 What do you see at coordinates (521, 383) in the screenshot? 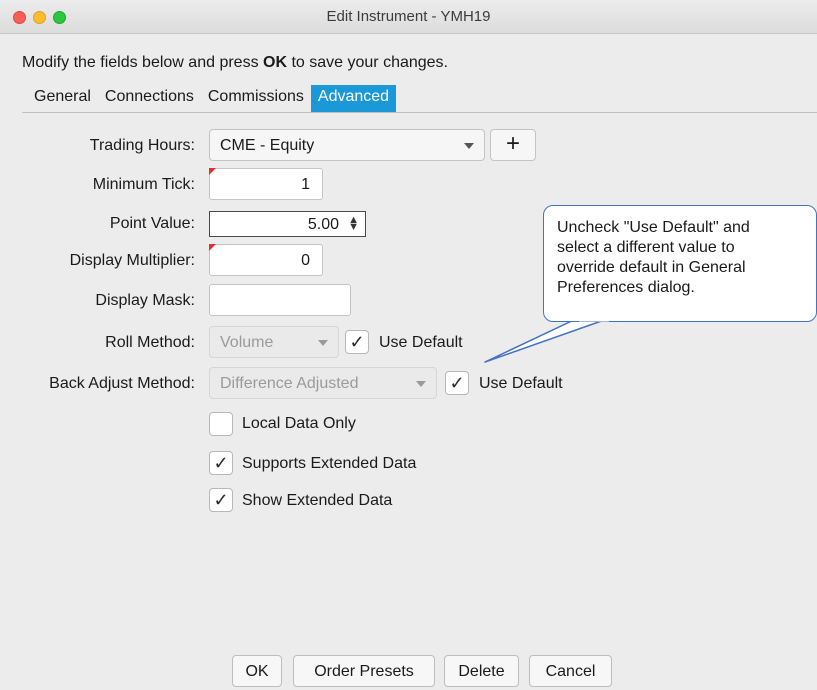
I see `back-adjust-use-default-label: Use Default` at bounding box center [521, 383].